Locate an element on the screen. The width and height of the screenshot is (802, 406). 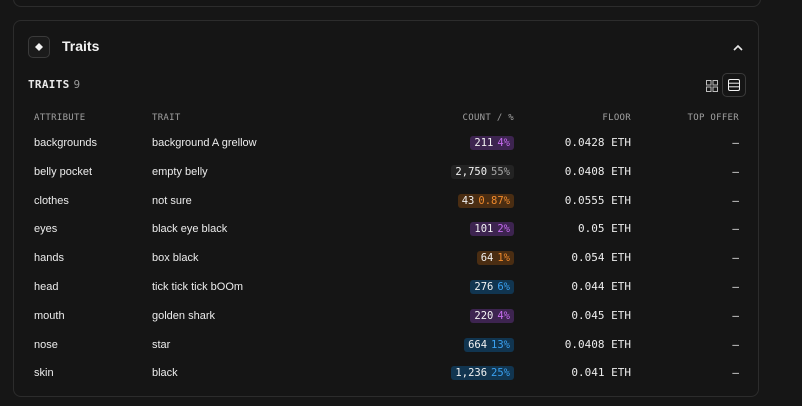
trait-percent: 25% is located at coordinates (500, 373).